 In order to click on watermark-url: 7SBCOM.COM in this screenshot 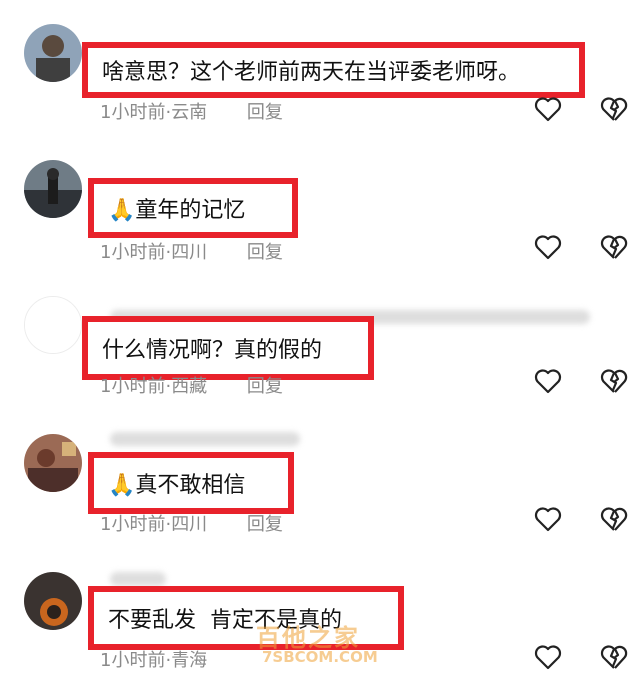, I will do `click(320, 657)`.